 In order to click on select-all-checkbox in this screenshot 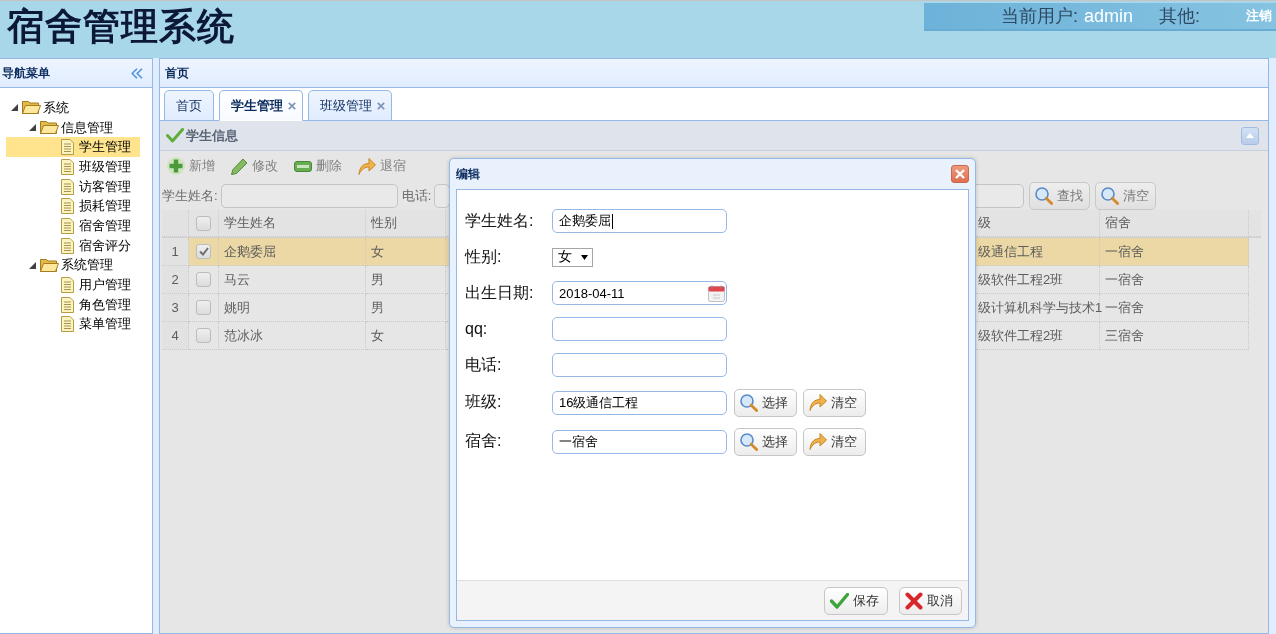, I will do `click(203, 223)`.